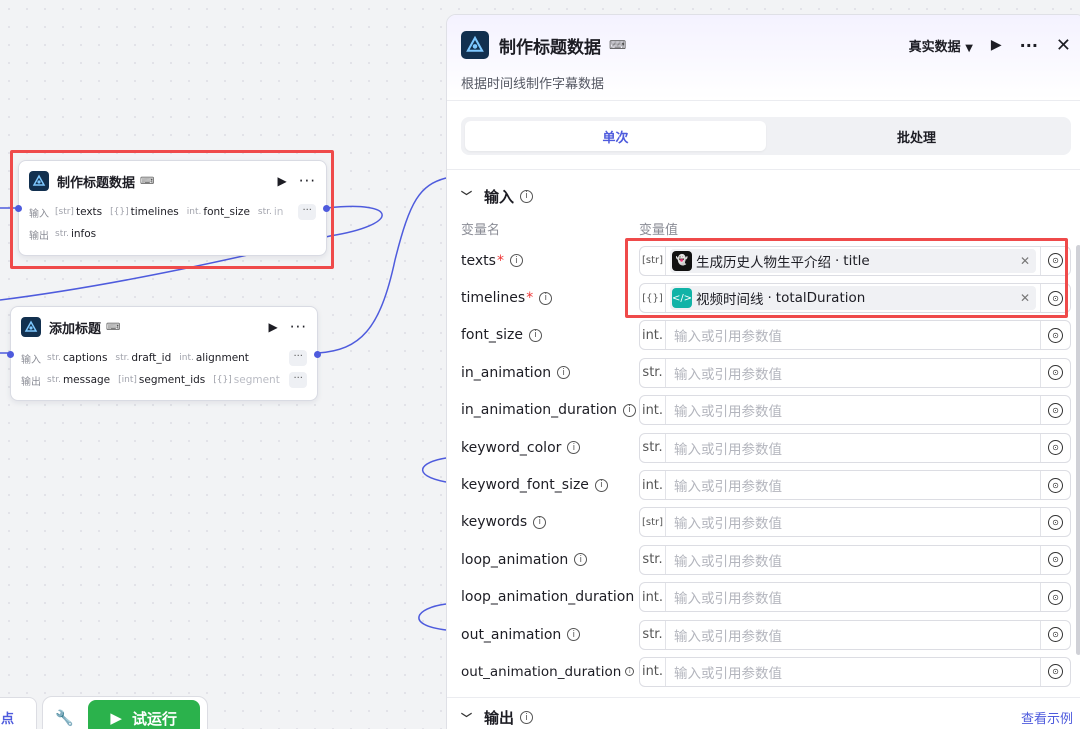 This screenshot has height=729, width=1080. Describe the element at coordinates (1029, 45) in the screenshot. I see `more-button: ···` at that location.